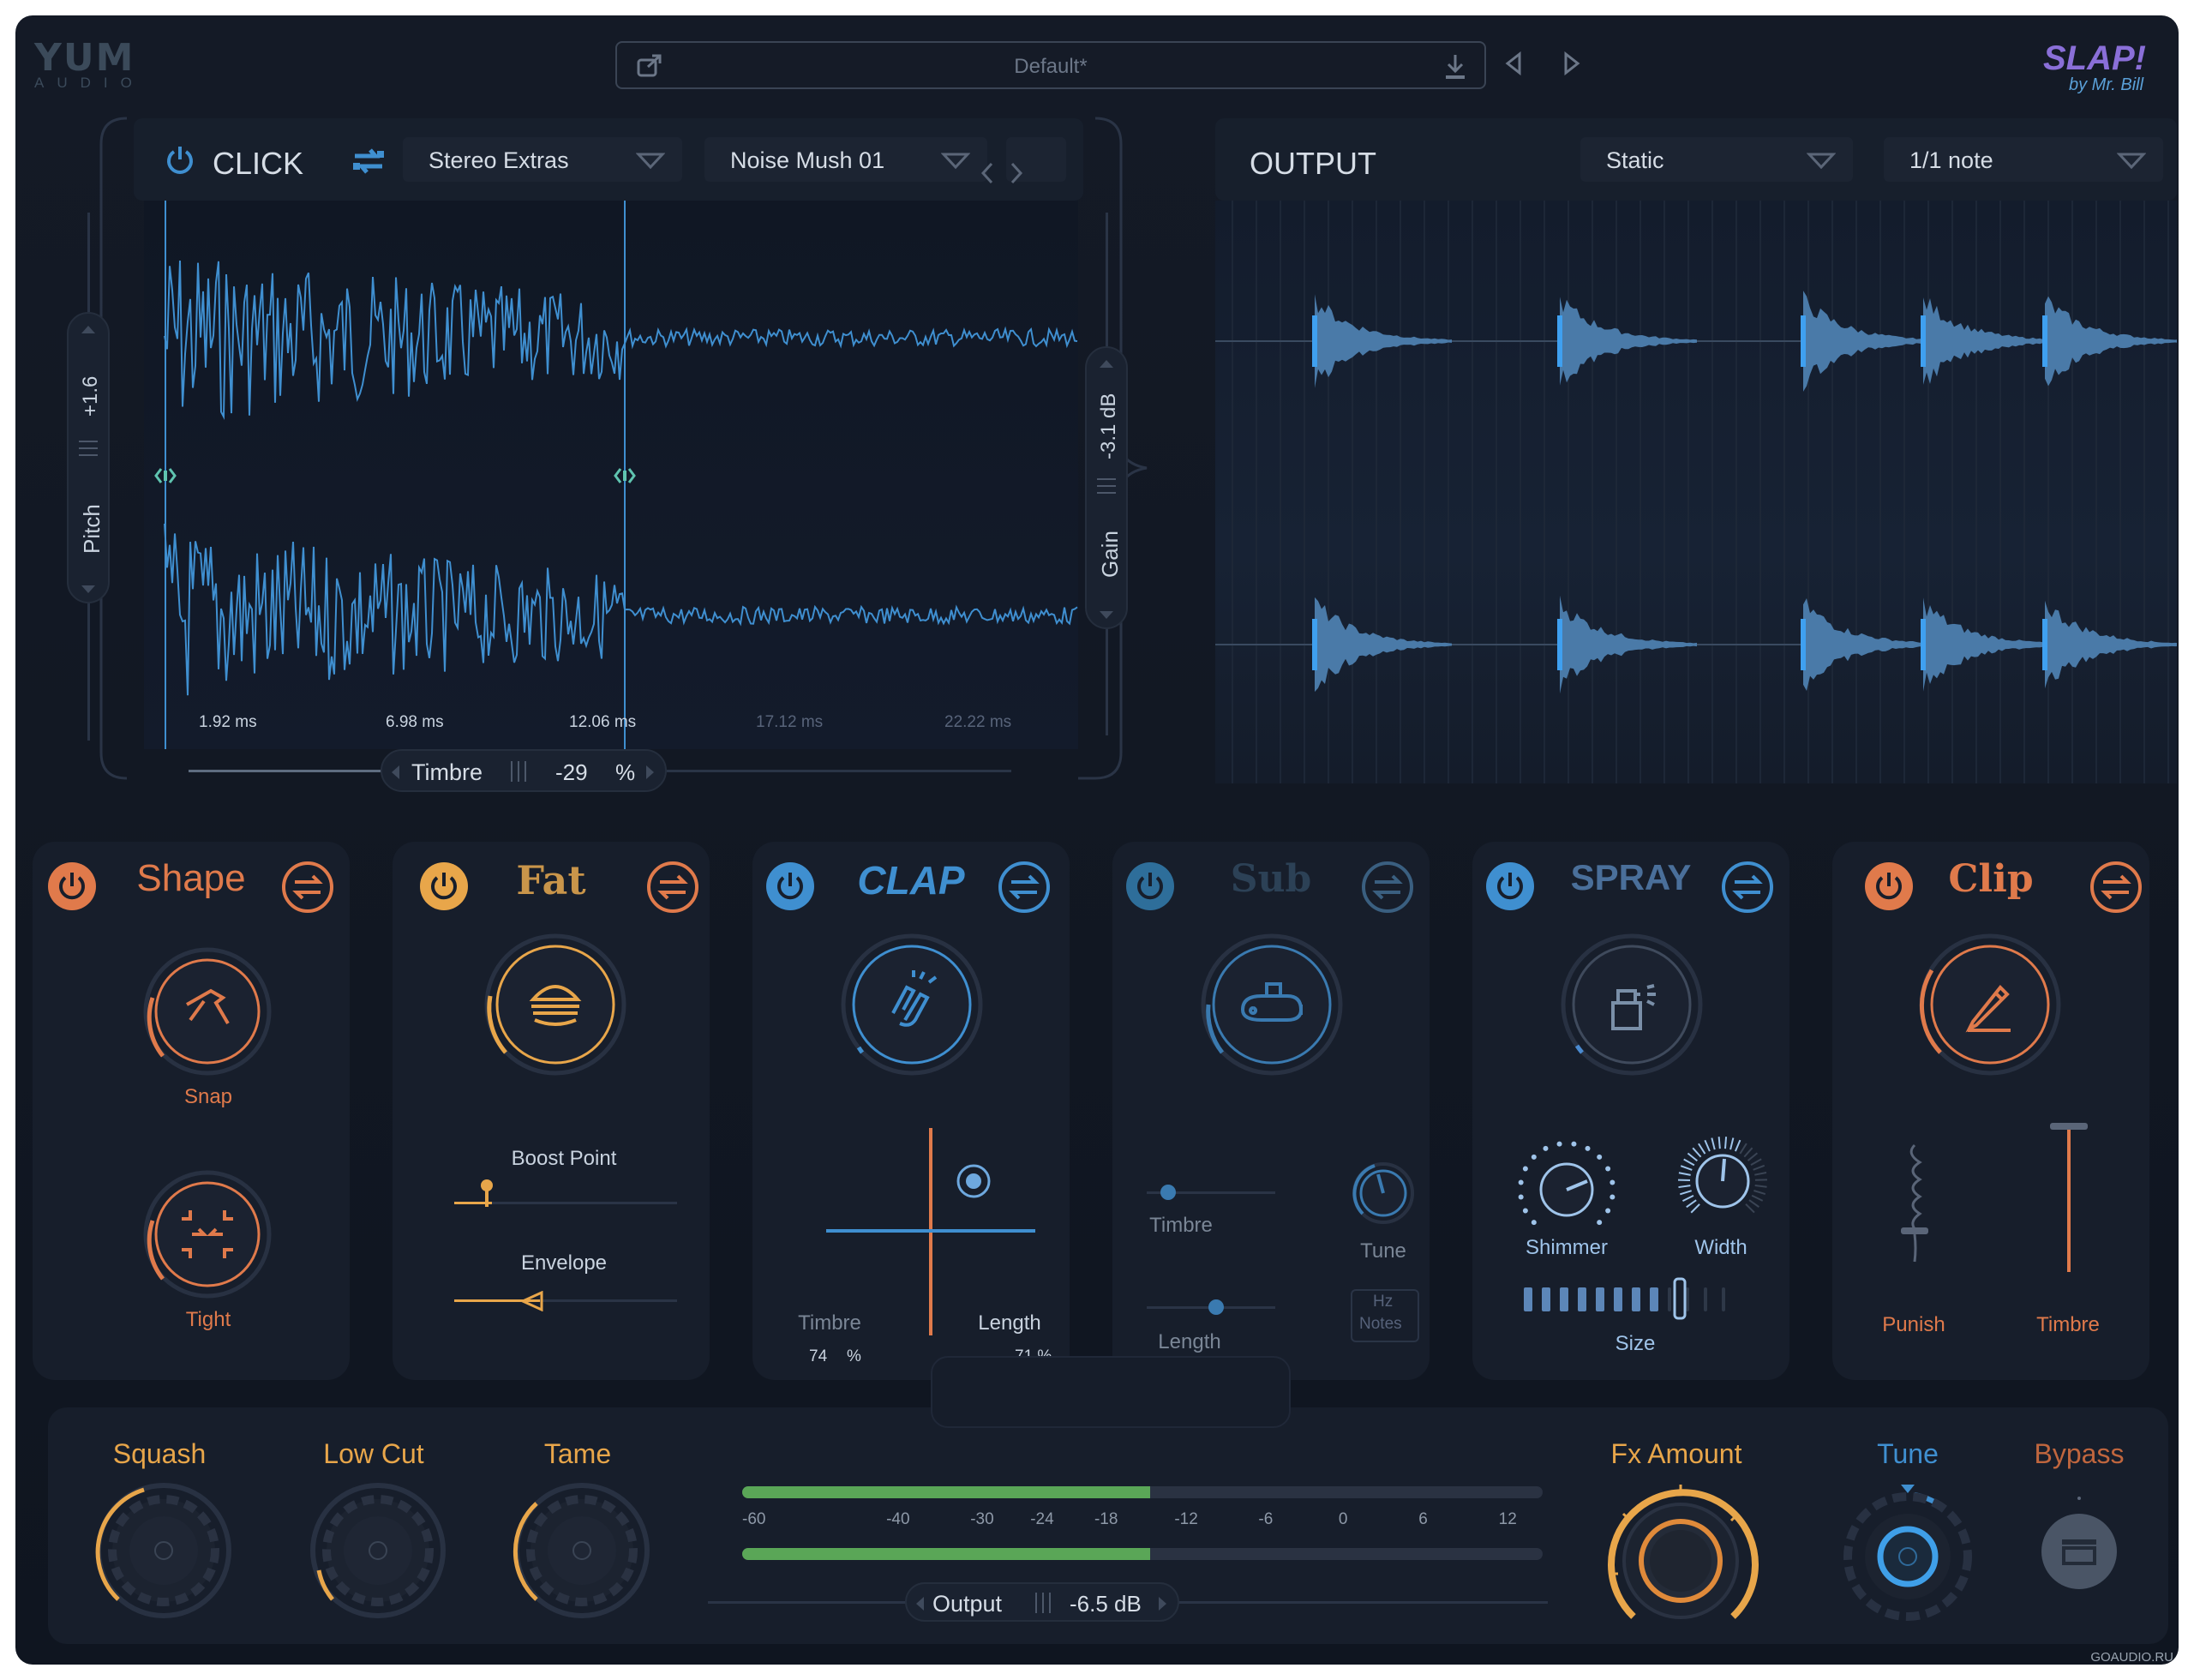  I want to click on preset-browser: Default*, so click(1050, 65).